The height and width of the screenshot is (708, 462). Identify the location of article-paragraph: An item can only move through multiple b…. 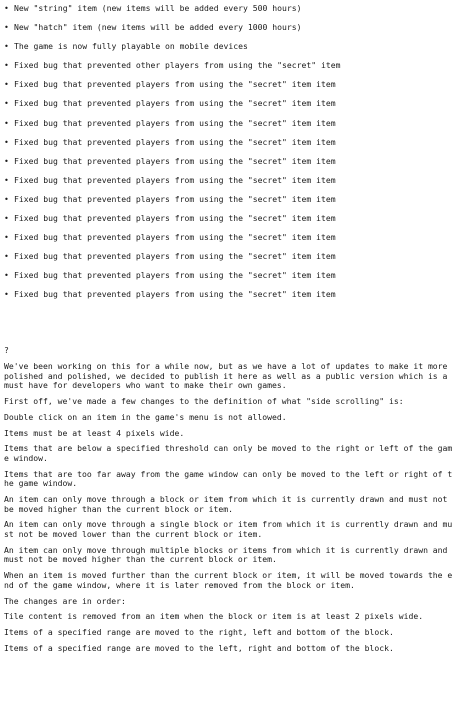
(226, 554).